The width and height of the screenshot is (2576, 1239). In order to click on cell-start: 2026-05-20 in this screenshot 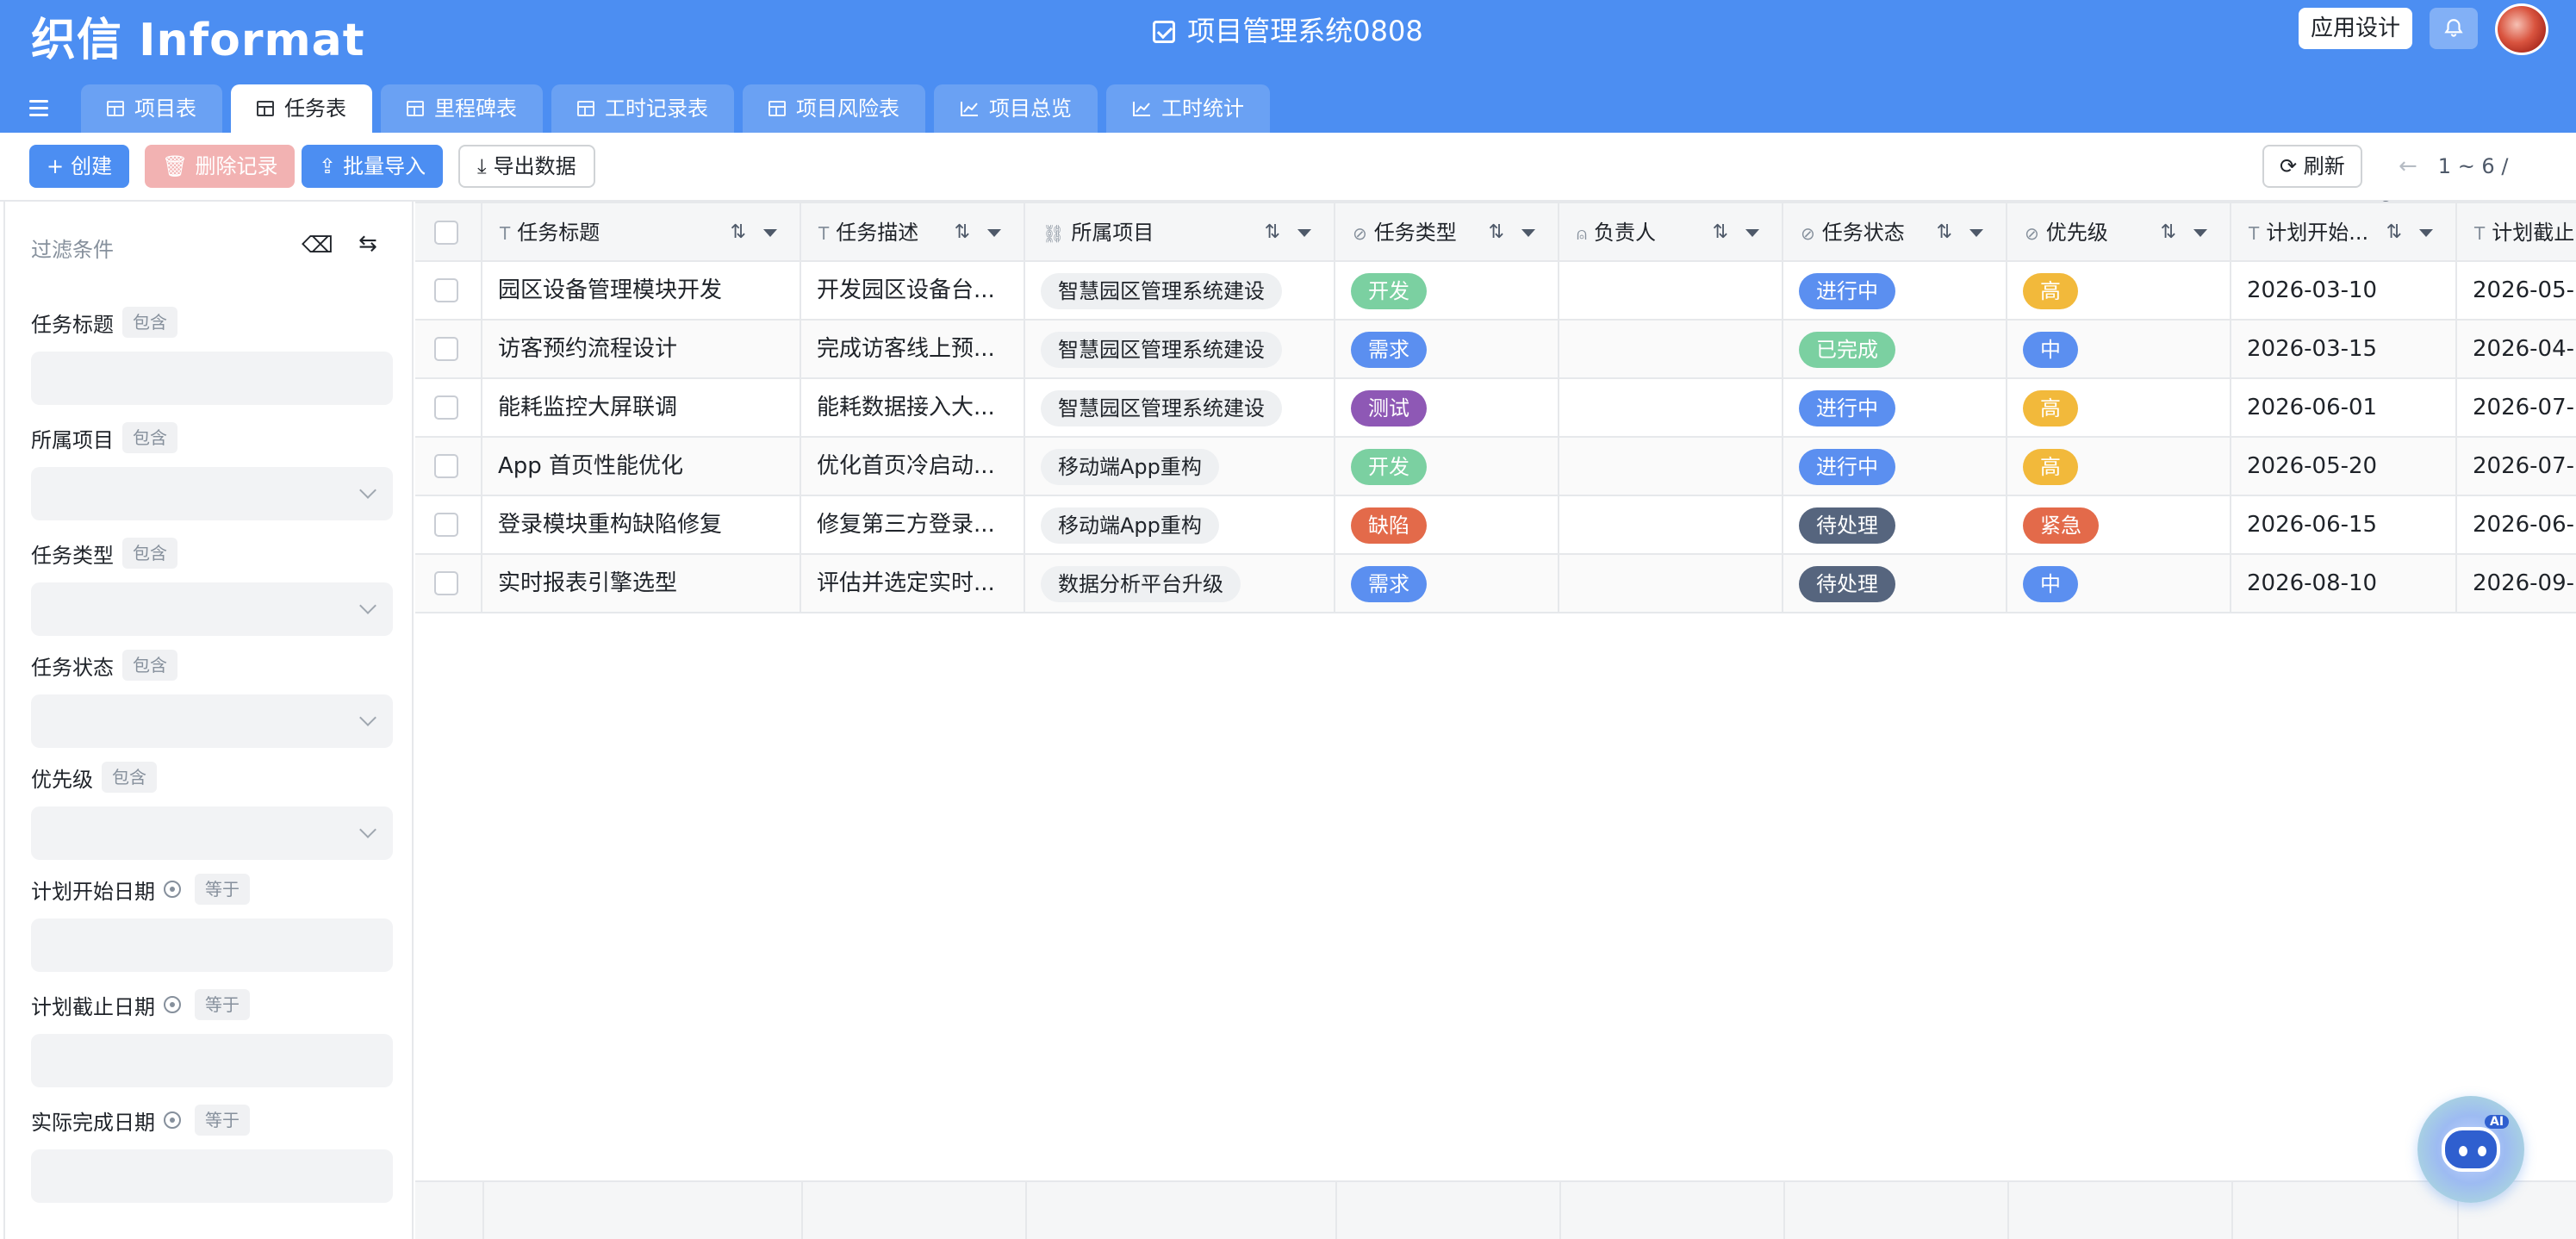, I will do `click(2344, 466)`.